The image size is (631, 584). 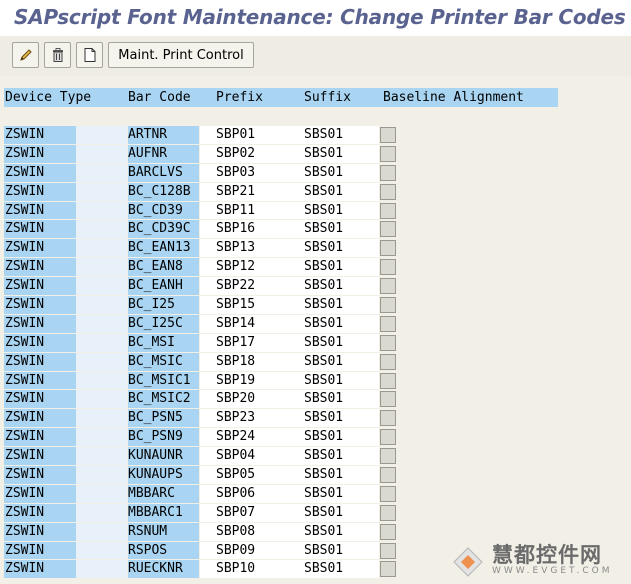 What do you see at coordinates (244, 342) in the screenshot?
I see `cell-prefix: SBP17` at bounding box center [244, 342].